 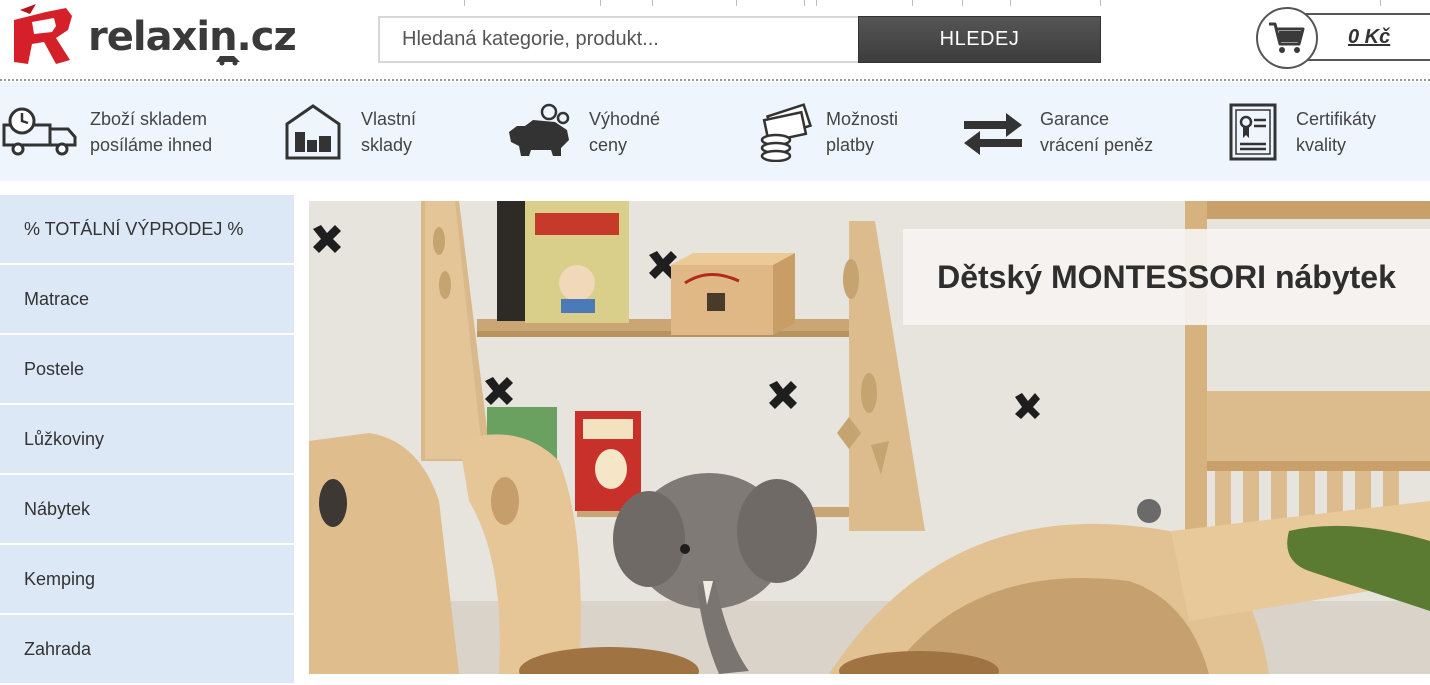 I want to click on benefit-item: Vlastní sklady, so click(x=349, y=131).